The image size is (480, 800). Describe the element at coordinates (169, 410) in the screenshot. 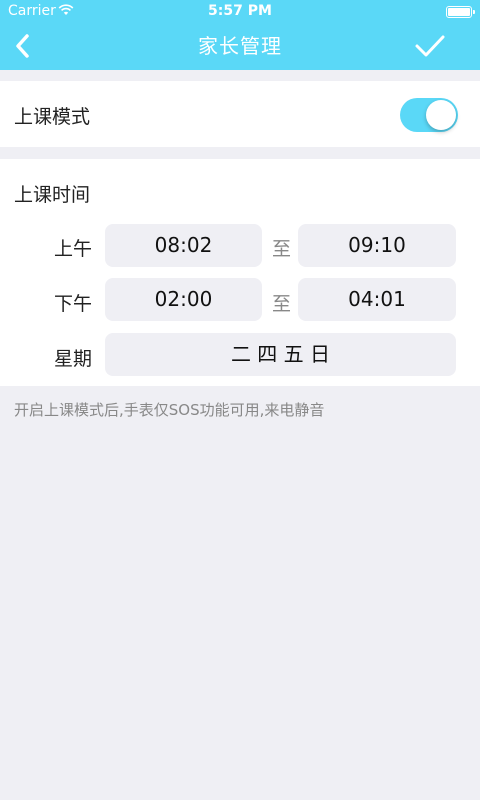

I see `class-mode-hint: 开启上课模式后,手表仅SOS功能可用,来电静音` at that location.